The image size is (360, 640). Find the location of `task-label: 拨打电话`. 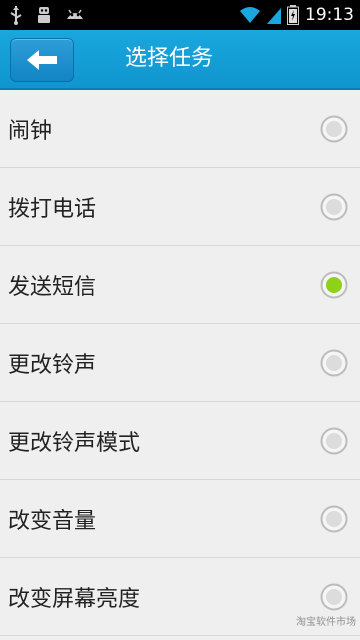

task-label: 拨打电话 is located at coordinates (52, 209).